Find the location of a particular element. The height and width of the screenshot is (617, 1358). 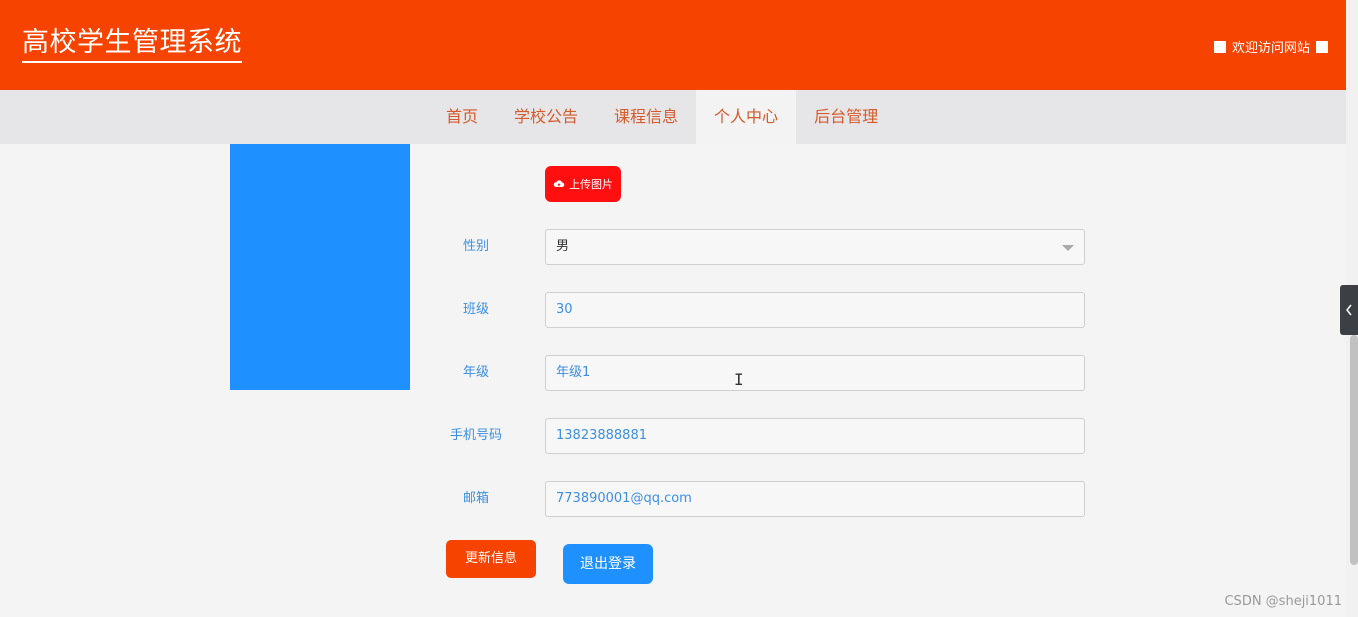

site-title: 高校学生管理系统 is located at coordinates (132, 44).